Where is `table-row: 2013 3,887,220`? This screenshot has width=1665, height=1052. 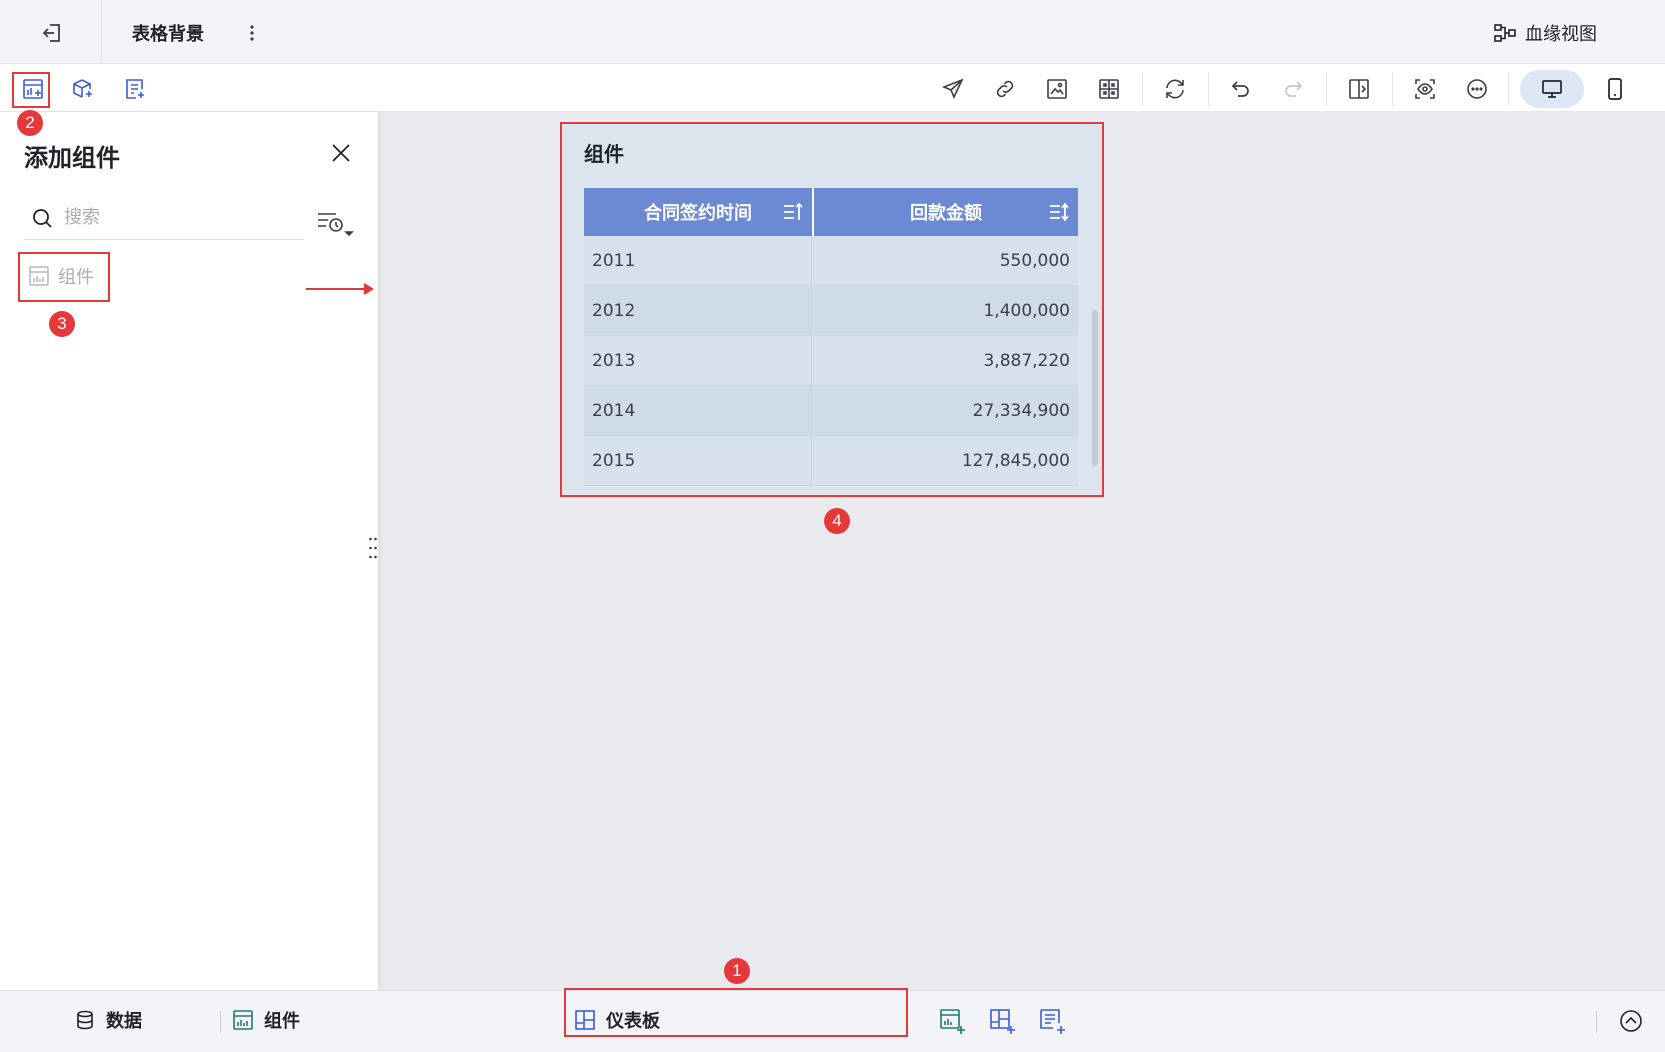 table-row: 2013 3,887,220 is located at coordinates (831, 361).